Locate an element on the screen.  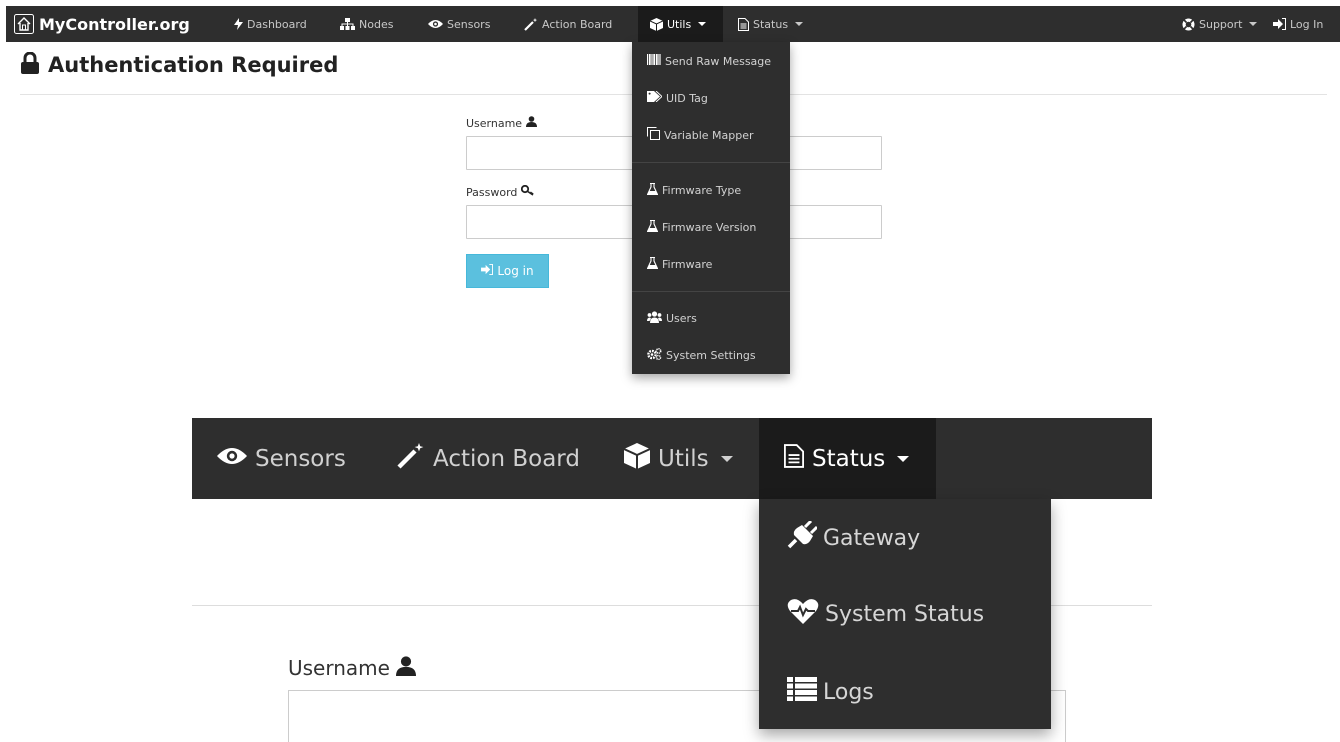
zoom-nav-utils-label: Utils is located at coordinates (683, 458).